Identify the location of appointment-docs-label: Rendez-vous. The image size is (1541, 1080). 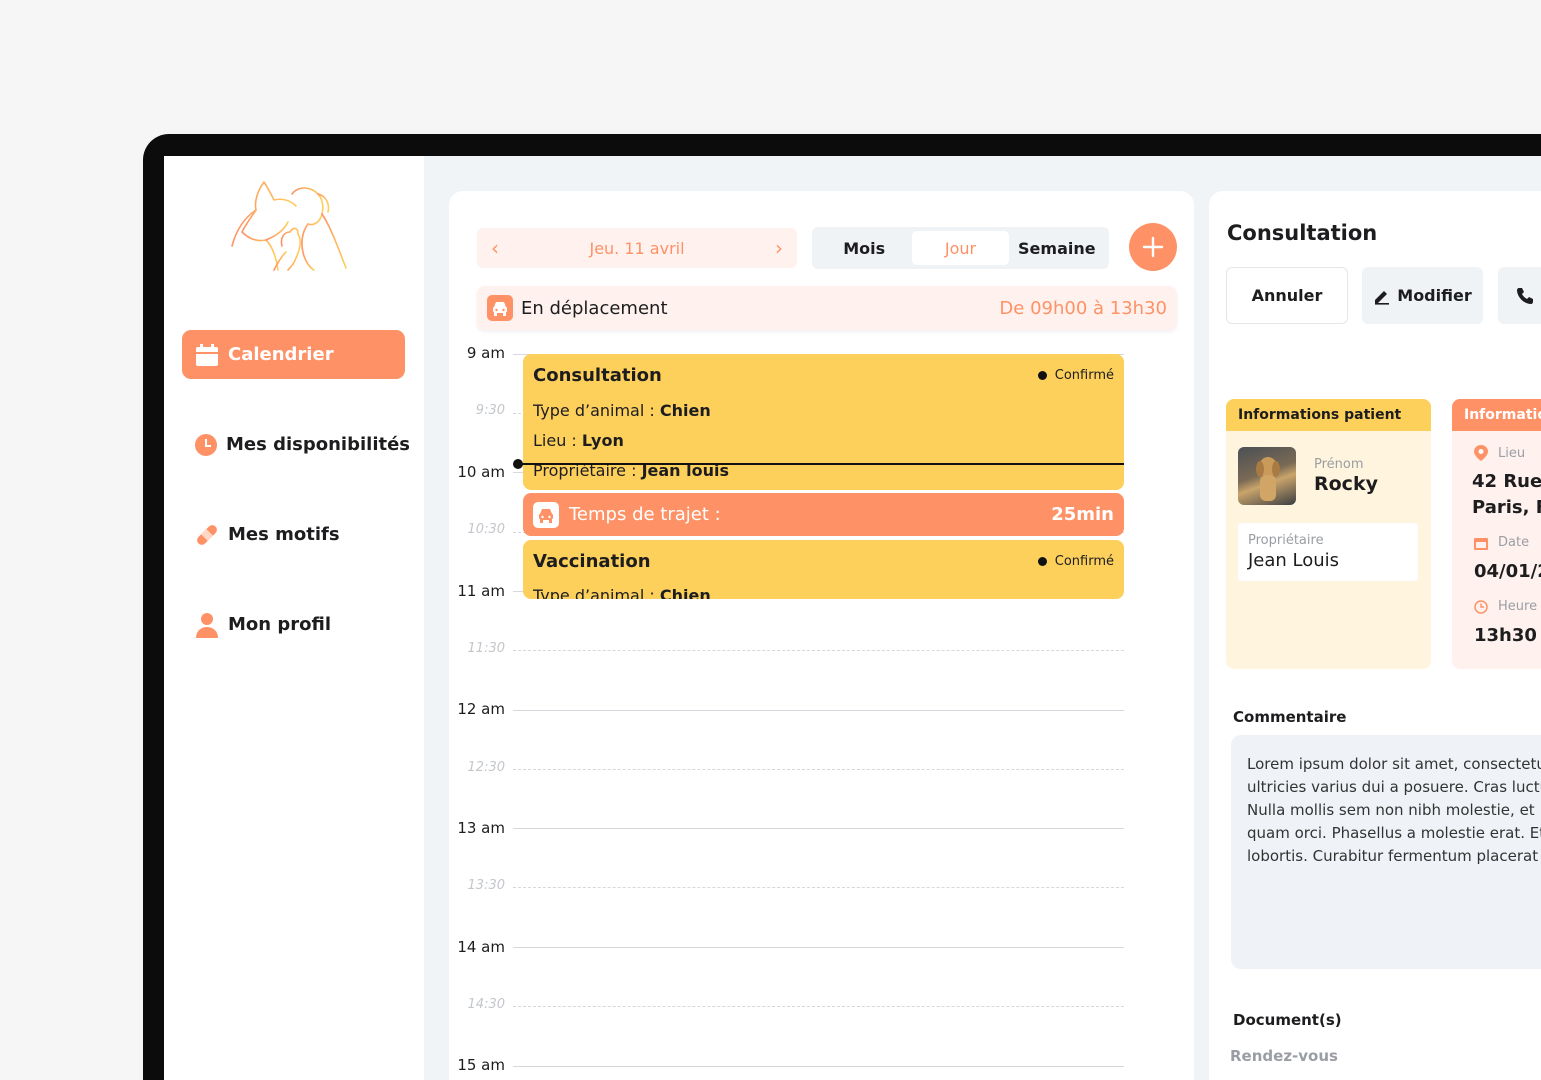
(1284, 1056).